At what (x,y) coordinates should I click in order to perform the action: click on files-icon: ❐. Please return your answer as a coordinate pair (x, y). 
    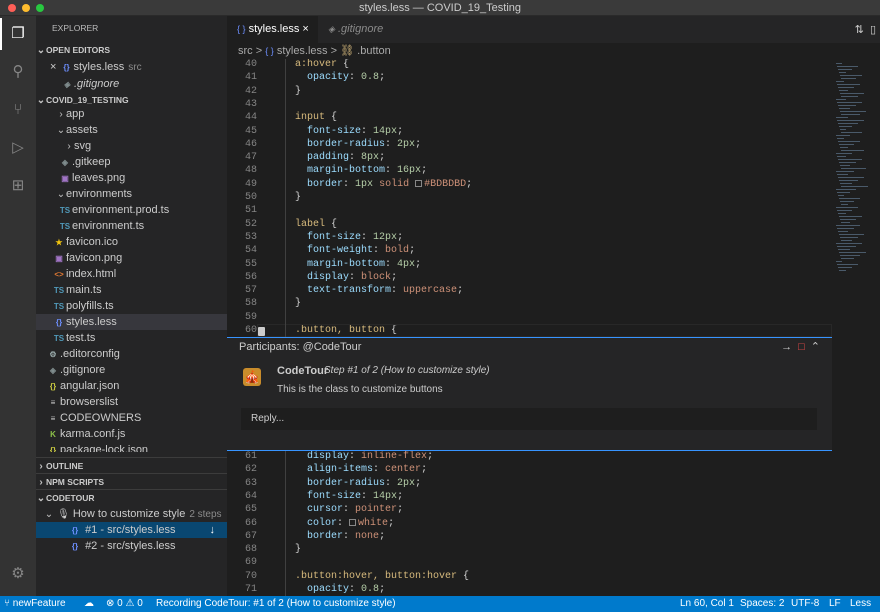
    Looking at the image, I should click on (14, 34).